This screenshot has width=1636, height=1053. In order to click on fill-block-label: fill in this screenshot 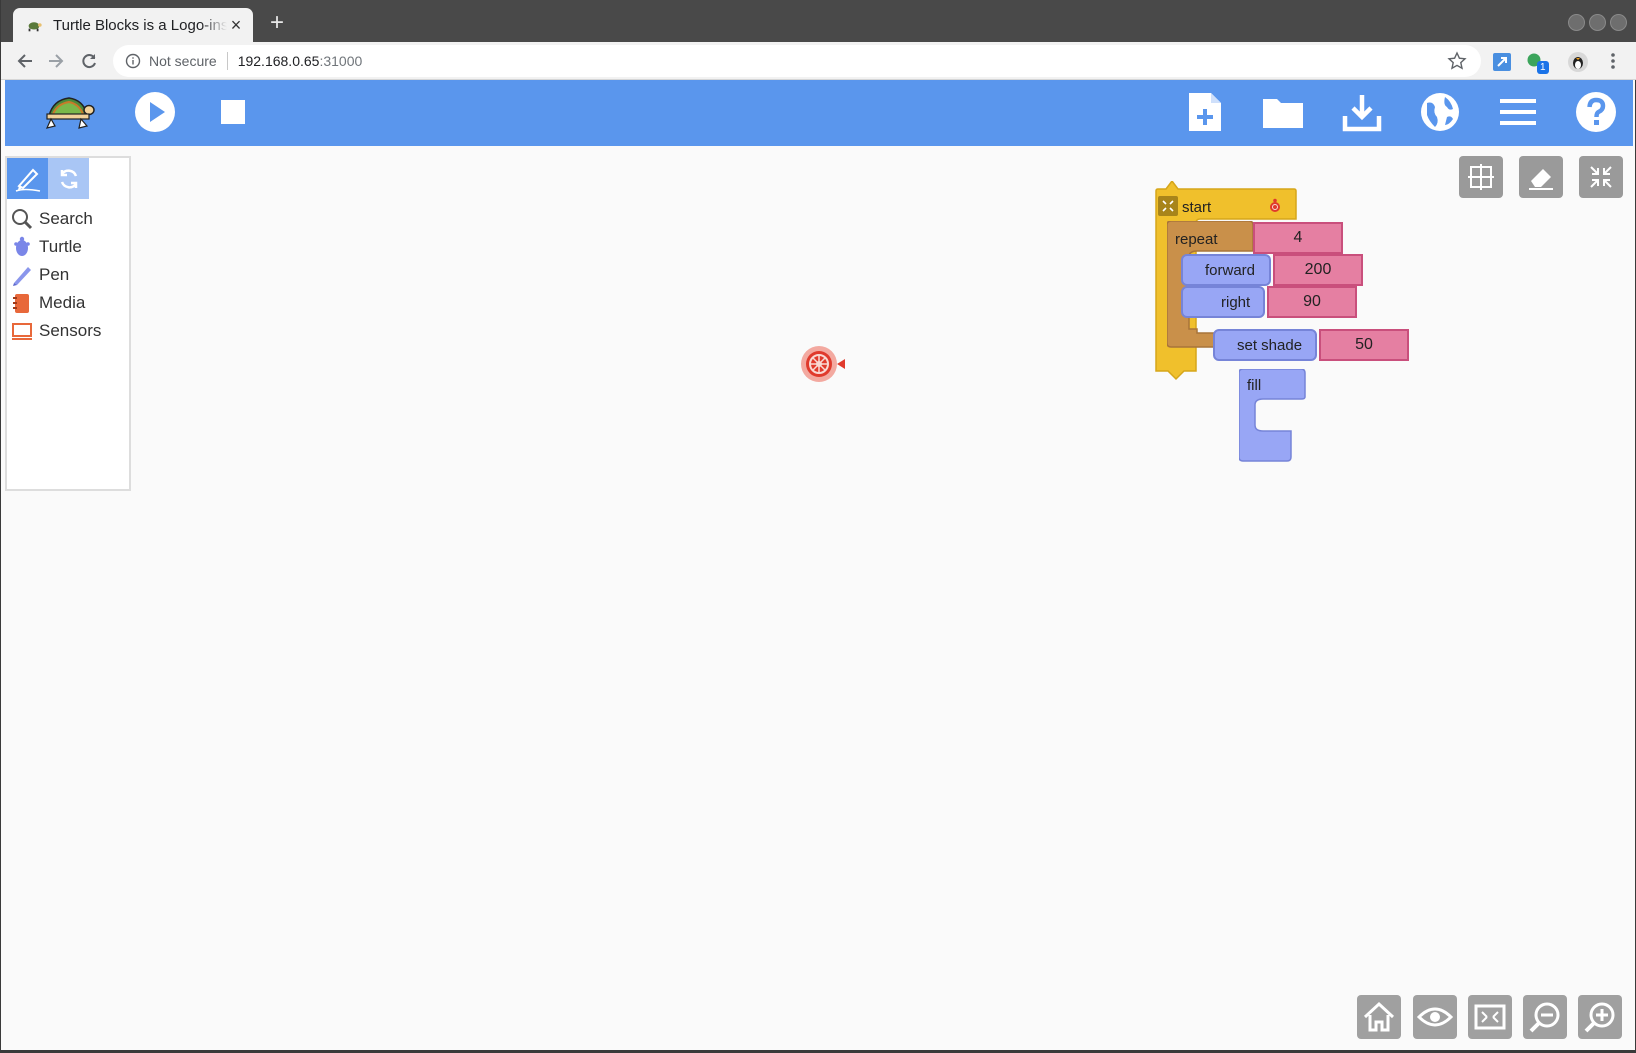, I will do `click(1254, 385)`.